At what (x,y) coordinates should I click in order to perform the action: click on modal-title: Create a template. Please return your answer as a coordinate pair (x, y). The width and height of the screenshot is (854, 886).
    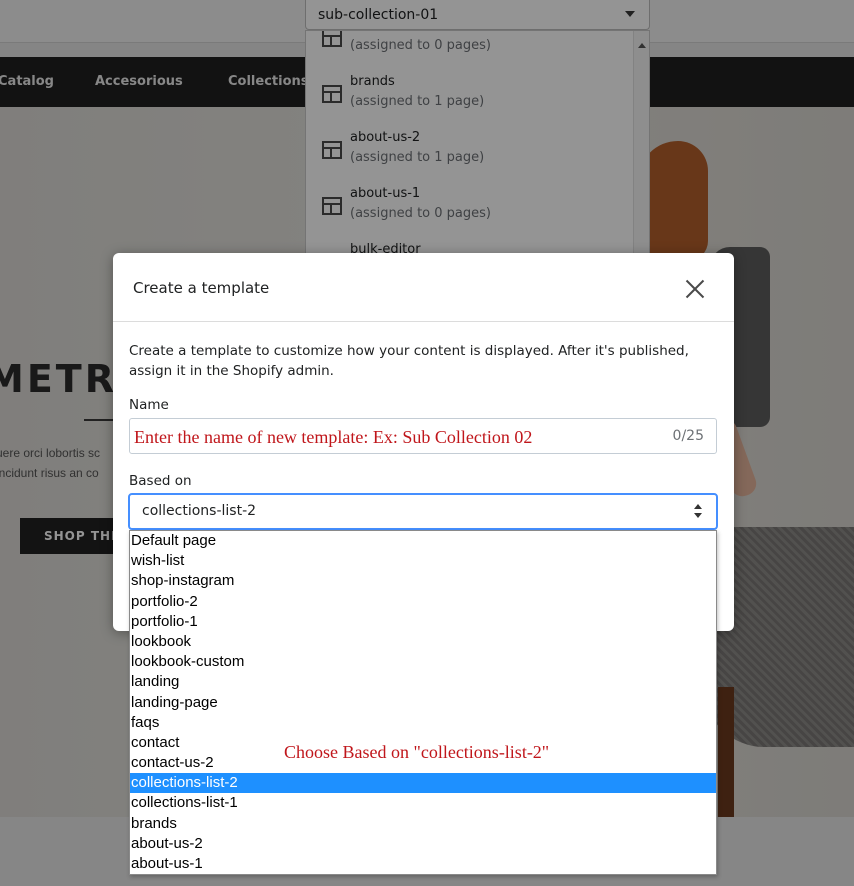
    Looking at the image, I should click on (201, 288).